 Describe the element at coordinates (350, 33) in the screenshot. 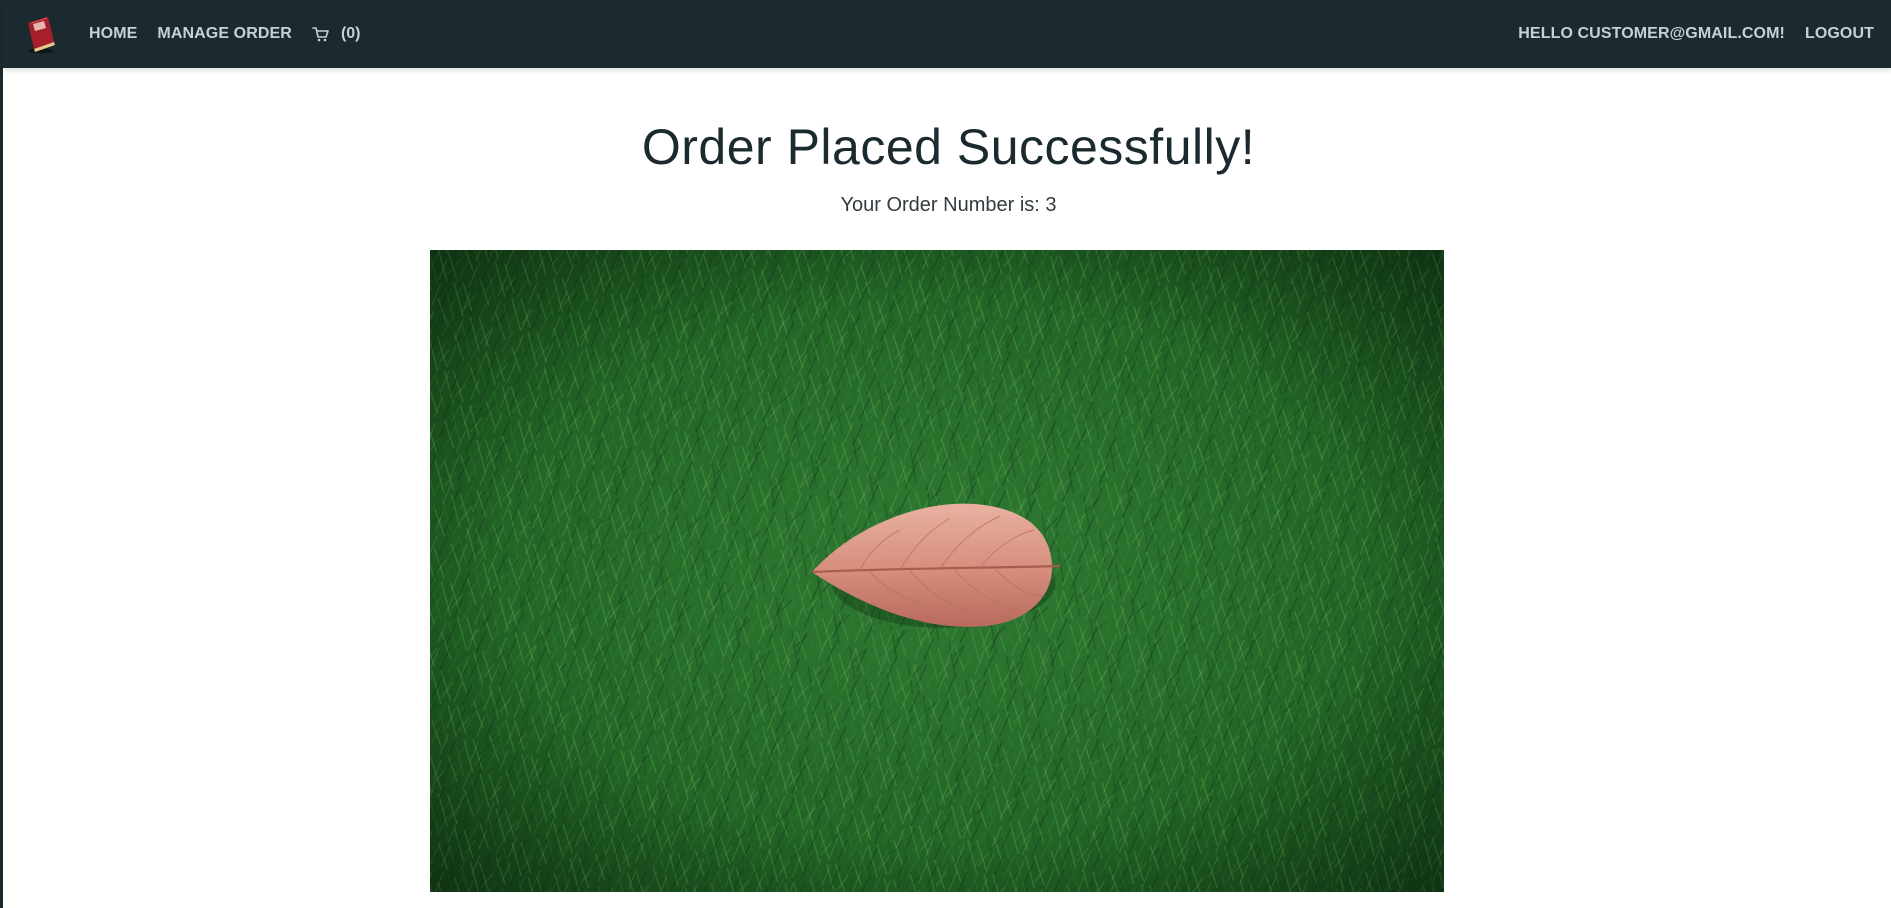

I see `cart-count: (0)` at that location.